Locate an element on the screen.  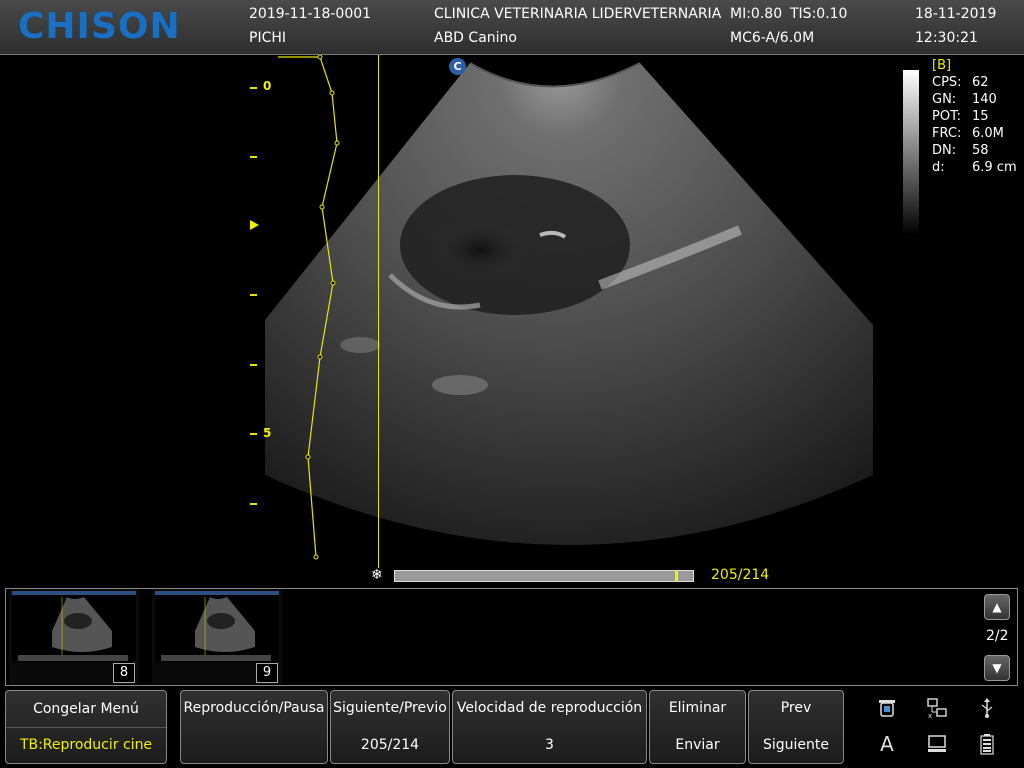
thumbnail-item: 8 is located at coordinates (74, 637).